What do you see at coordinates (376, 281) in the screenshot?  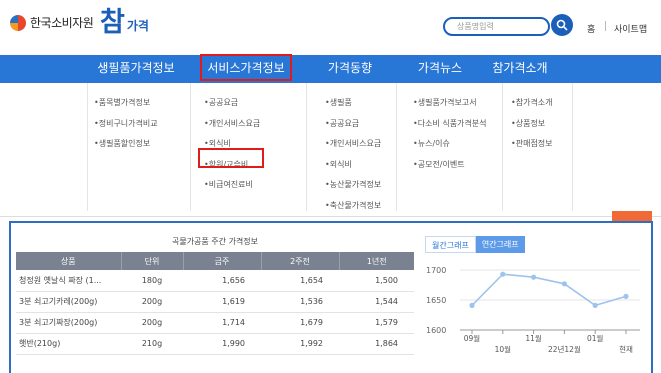 I see `price-one-year-ago: 1,500` at bounding box center [376, 281].